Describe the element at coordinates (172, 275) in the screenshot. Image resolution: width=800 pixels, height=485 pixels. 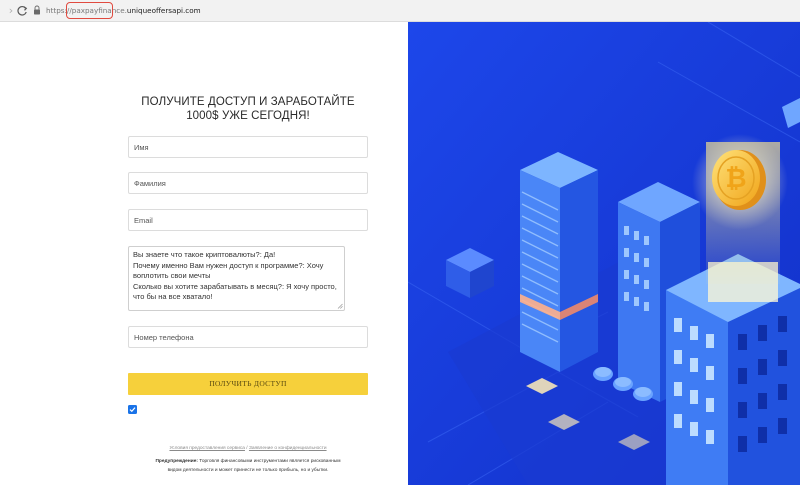
I see `textarea-line: воплотить свои мечты` at that location.